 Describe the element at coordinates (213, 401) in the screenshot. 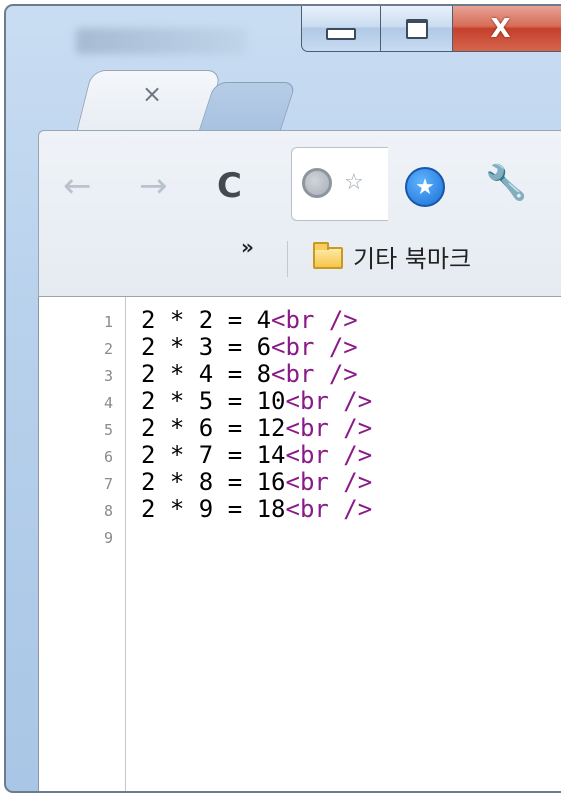

I see `line-text: 2 * 5 = 10` at that location.